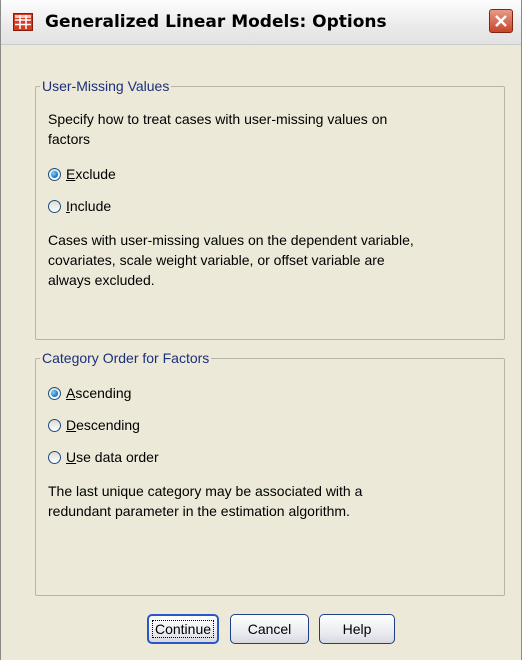 The width and height of the screenshot is (522, 660). What do you see at coordinates (112, 457) in the screenshot?
I see `radio-use-data-order-label: Use data order` at bounding box center [112, 457].